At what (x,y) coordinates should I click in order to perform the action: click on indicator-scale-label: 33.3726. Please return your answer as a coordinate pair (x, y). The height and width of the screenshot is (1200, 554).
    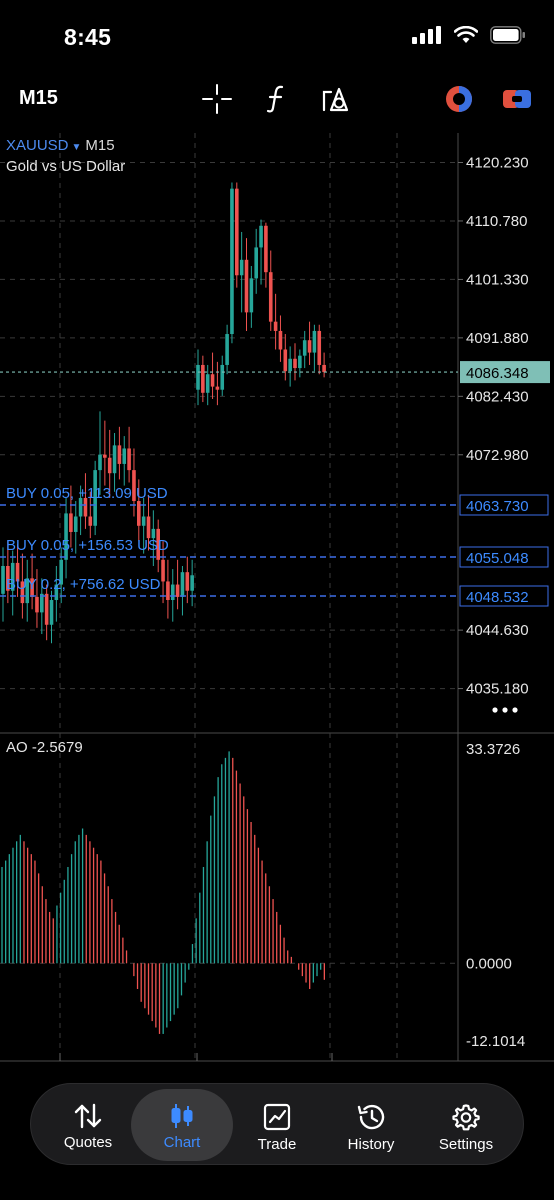
    Looking at the image, I should click on (493, 749).